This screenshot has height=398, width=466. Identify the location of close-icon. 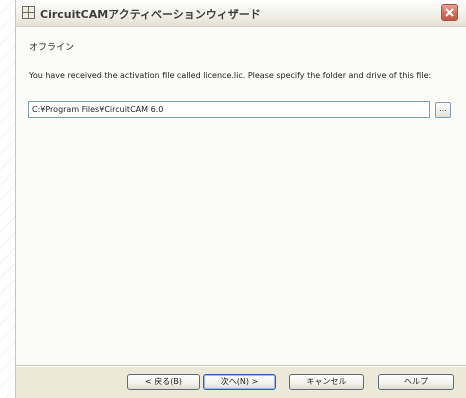
(449, 12).